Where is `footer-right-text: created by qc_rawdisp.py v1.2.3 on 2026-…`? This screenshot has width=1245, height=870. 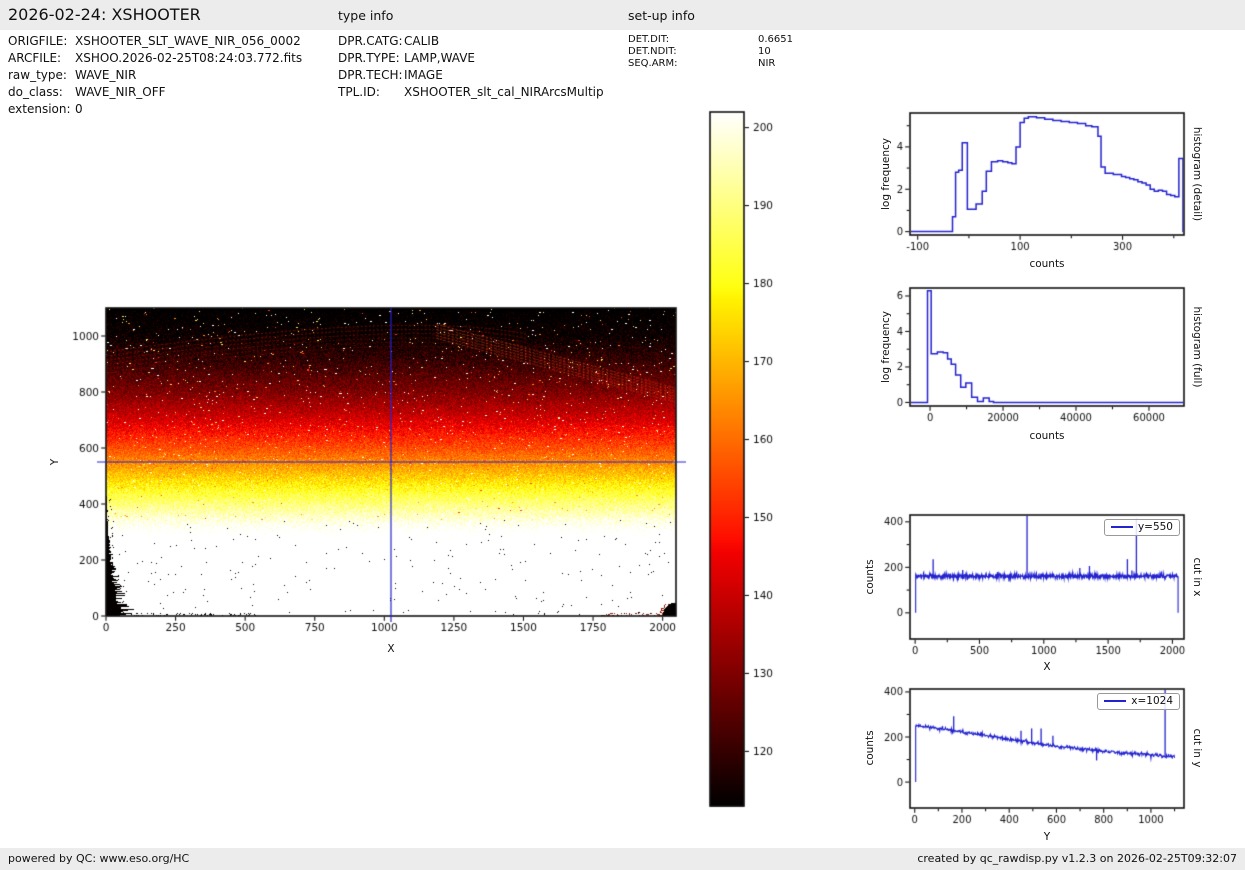
footer-right-text: created by qc_rawdisp.py v1.2.3 on 2026-… is located at coordinates (1077, 858).